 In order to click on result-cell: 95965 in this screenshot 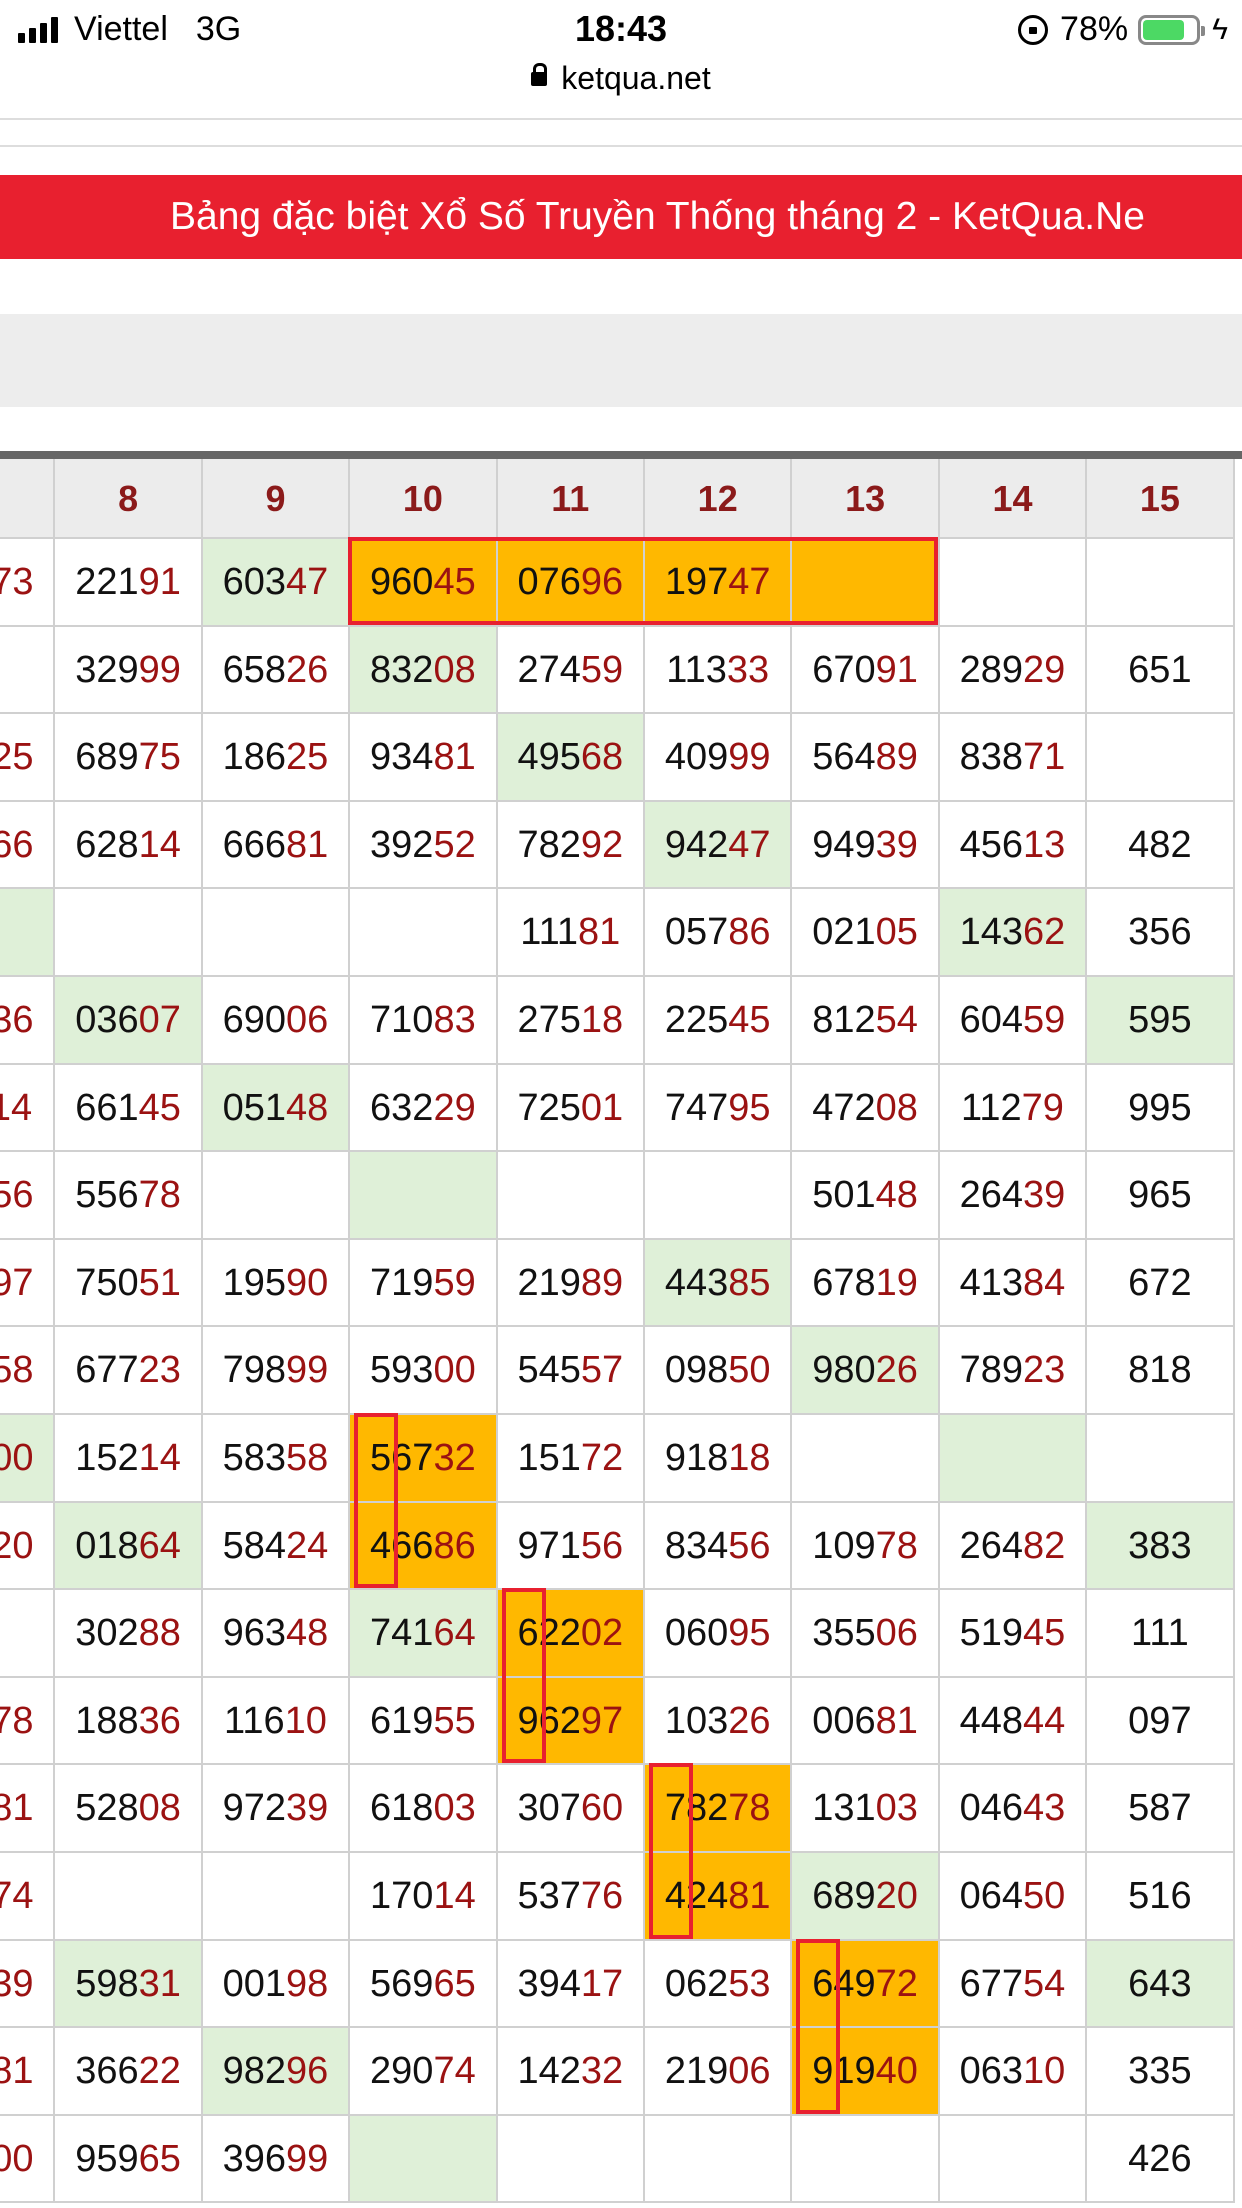, I will do `click(129, 2159)`.